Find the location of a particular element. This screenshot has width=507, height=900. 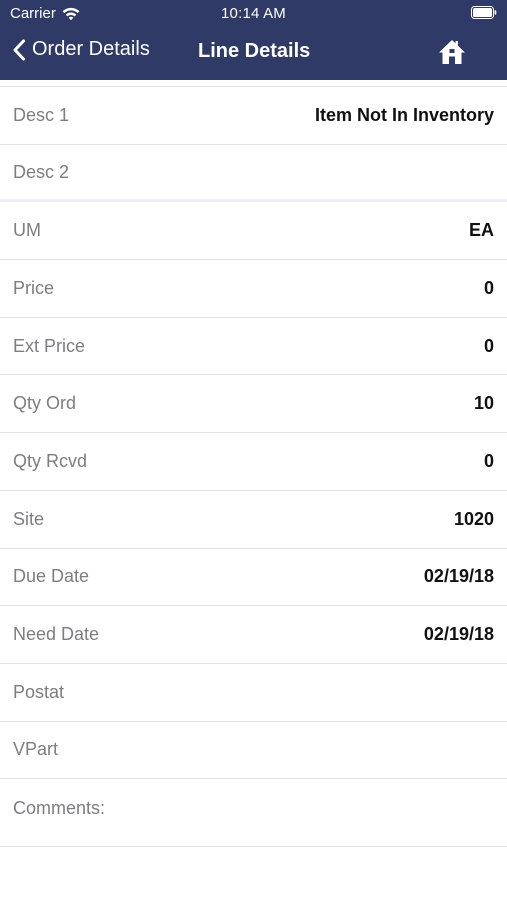

field-row-qty-ord: Qty Ord 10 is located at coordinates (253, 404).